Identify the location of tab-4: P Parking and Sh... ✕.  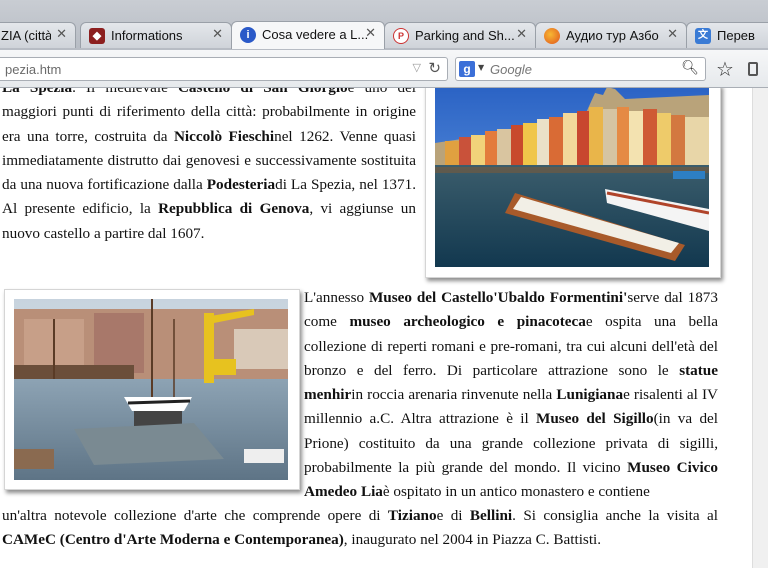
(460, 35).